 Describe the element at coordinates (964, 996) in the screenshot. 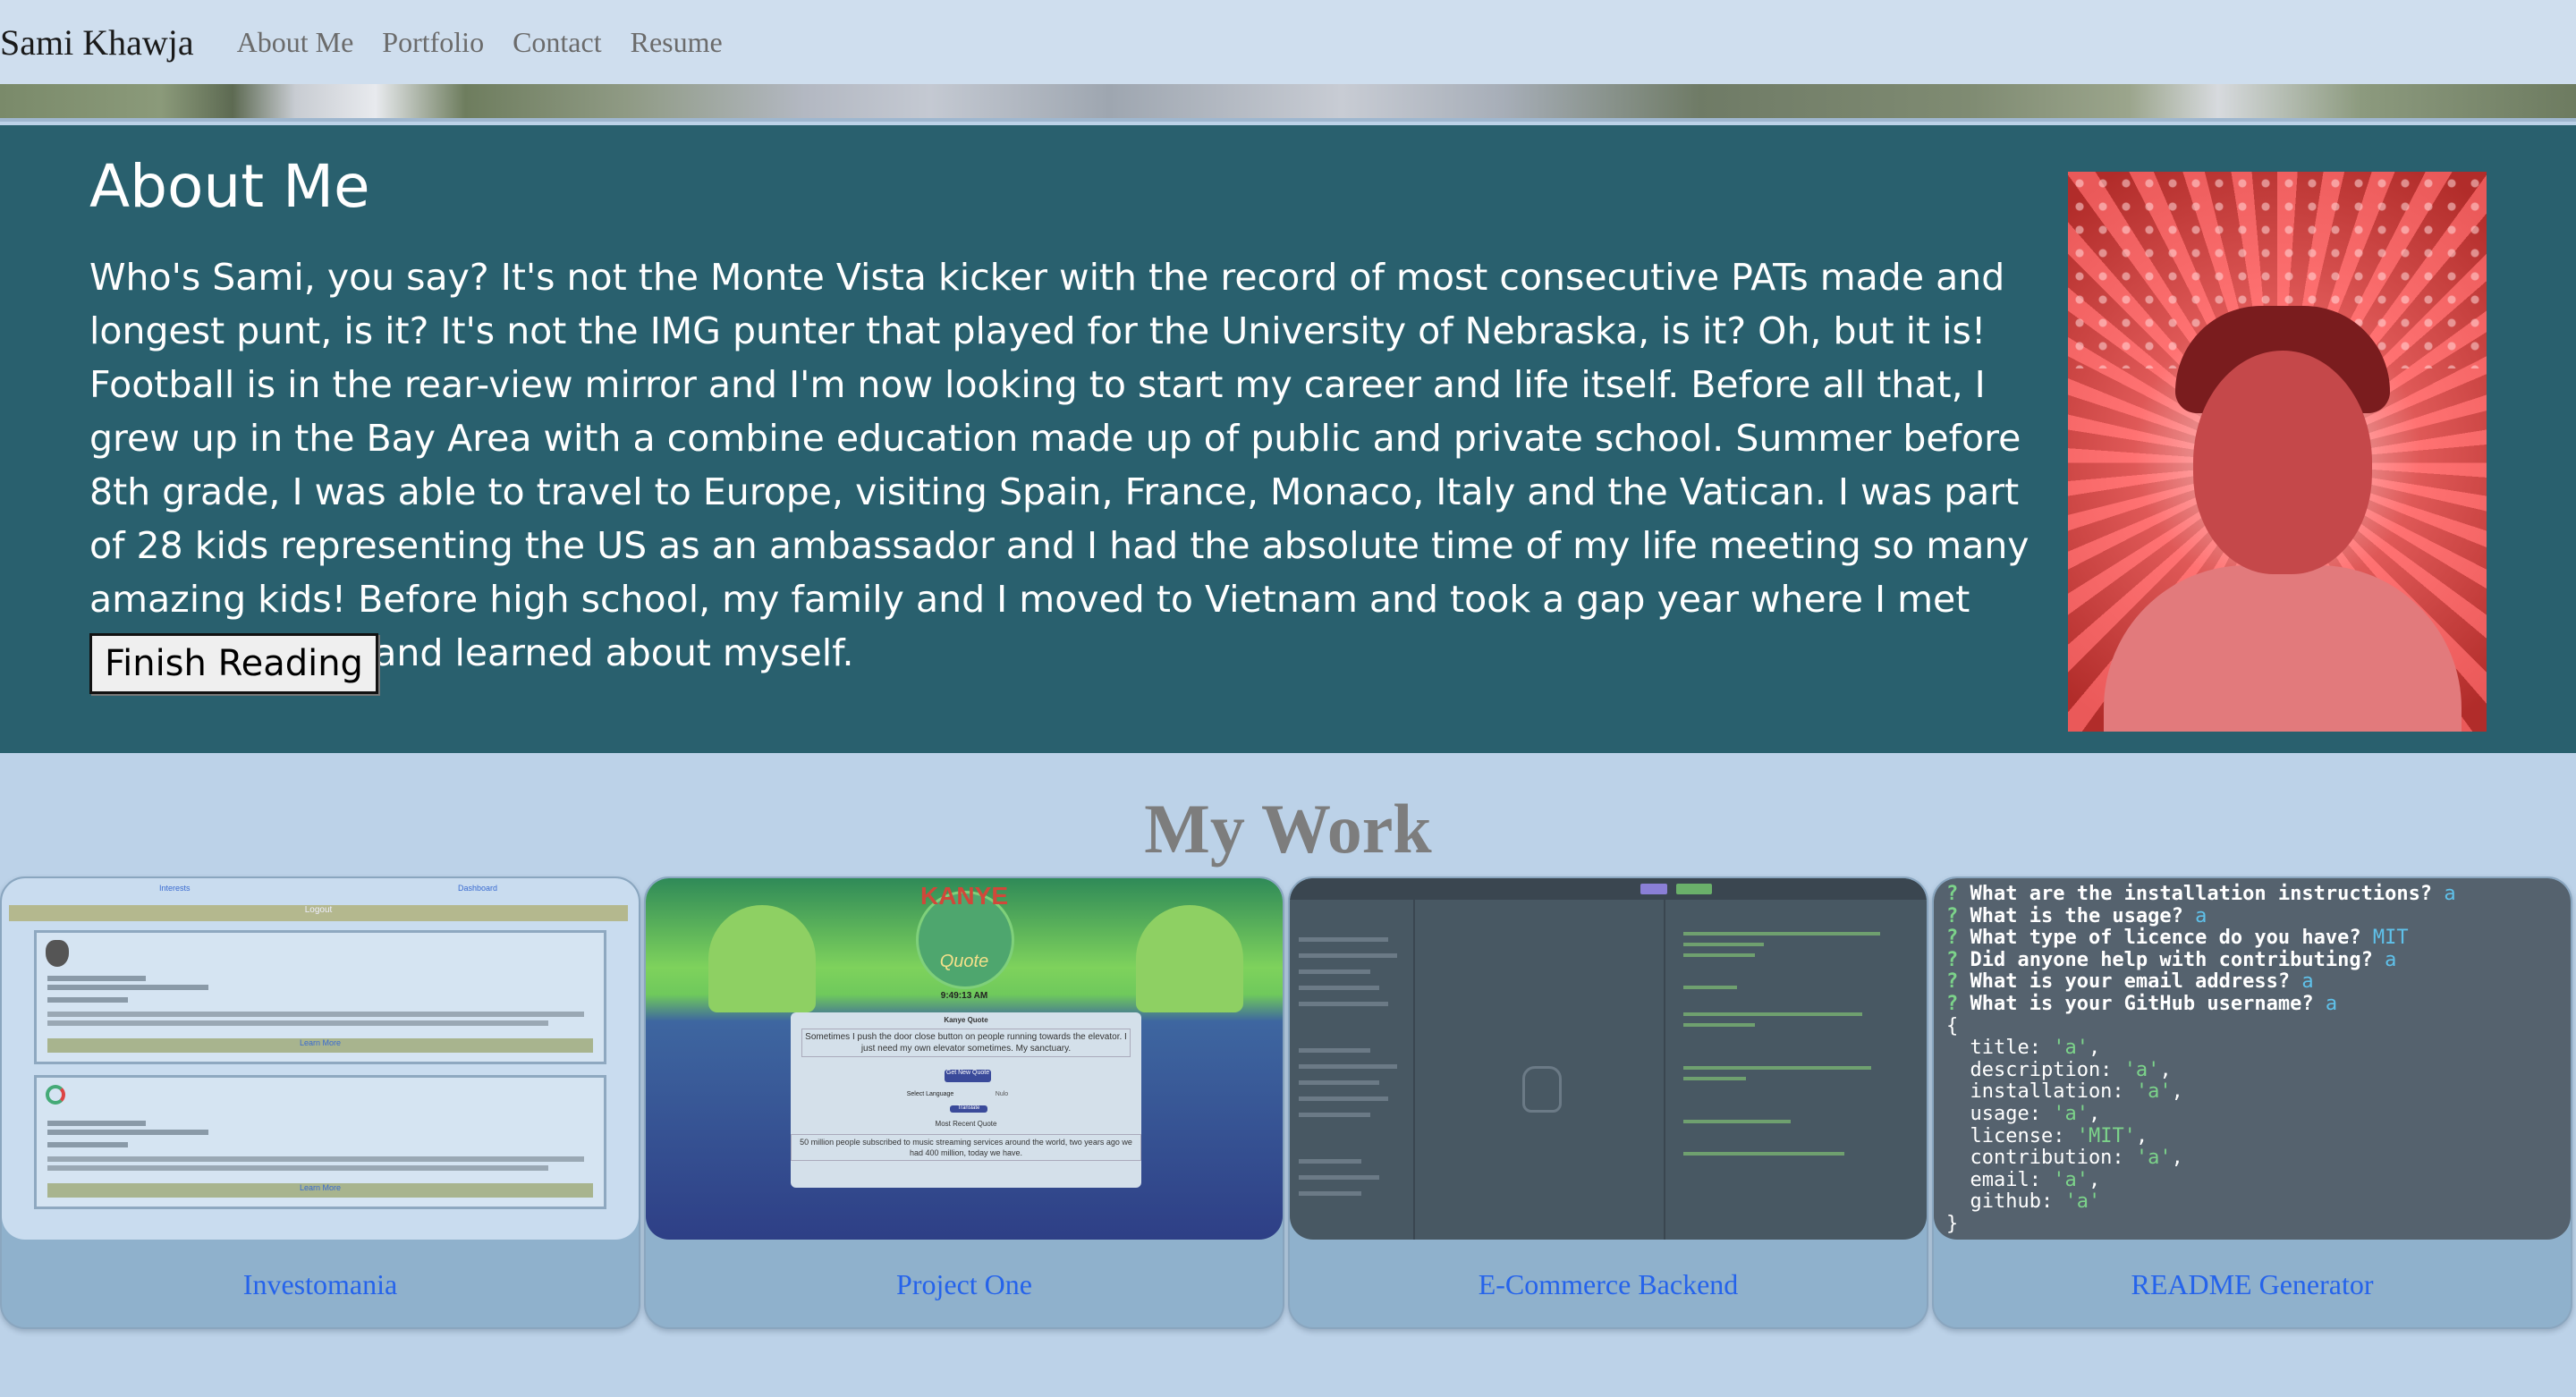

I see `thumb-kanye-time: 9:49:13 AM` at that location.